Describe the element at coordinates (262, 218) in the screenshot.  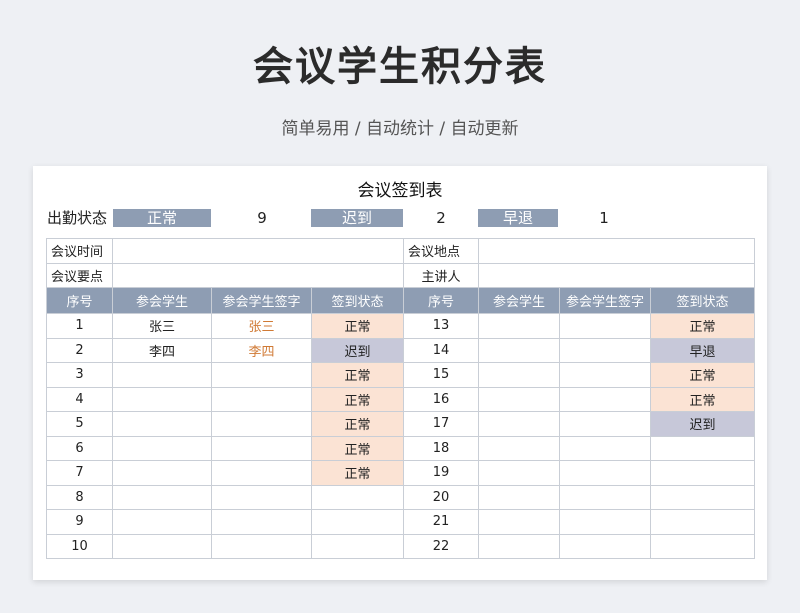
I see `stat-normal-count: 9` at that location.